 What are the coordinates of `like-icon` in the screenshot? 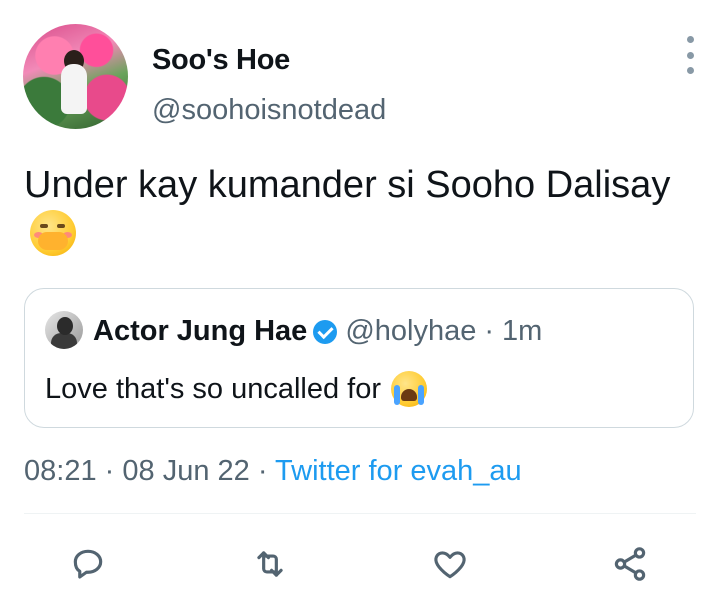 It's located at (450, 565).